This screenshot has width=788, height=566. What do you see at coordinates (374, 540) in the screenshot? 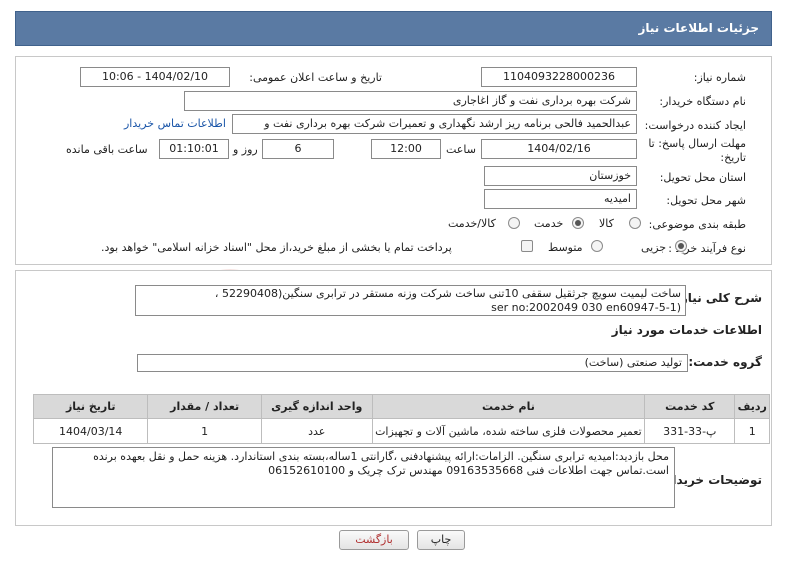
I see `back-button: بازگشت` at bounding box center [374, 540].